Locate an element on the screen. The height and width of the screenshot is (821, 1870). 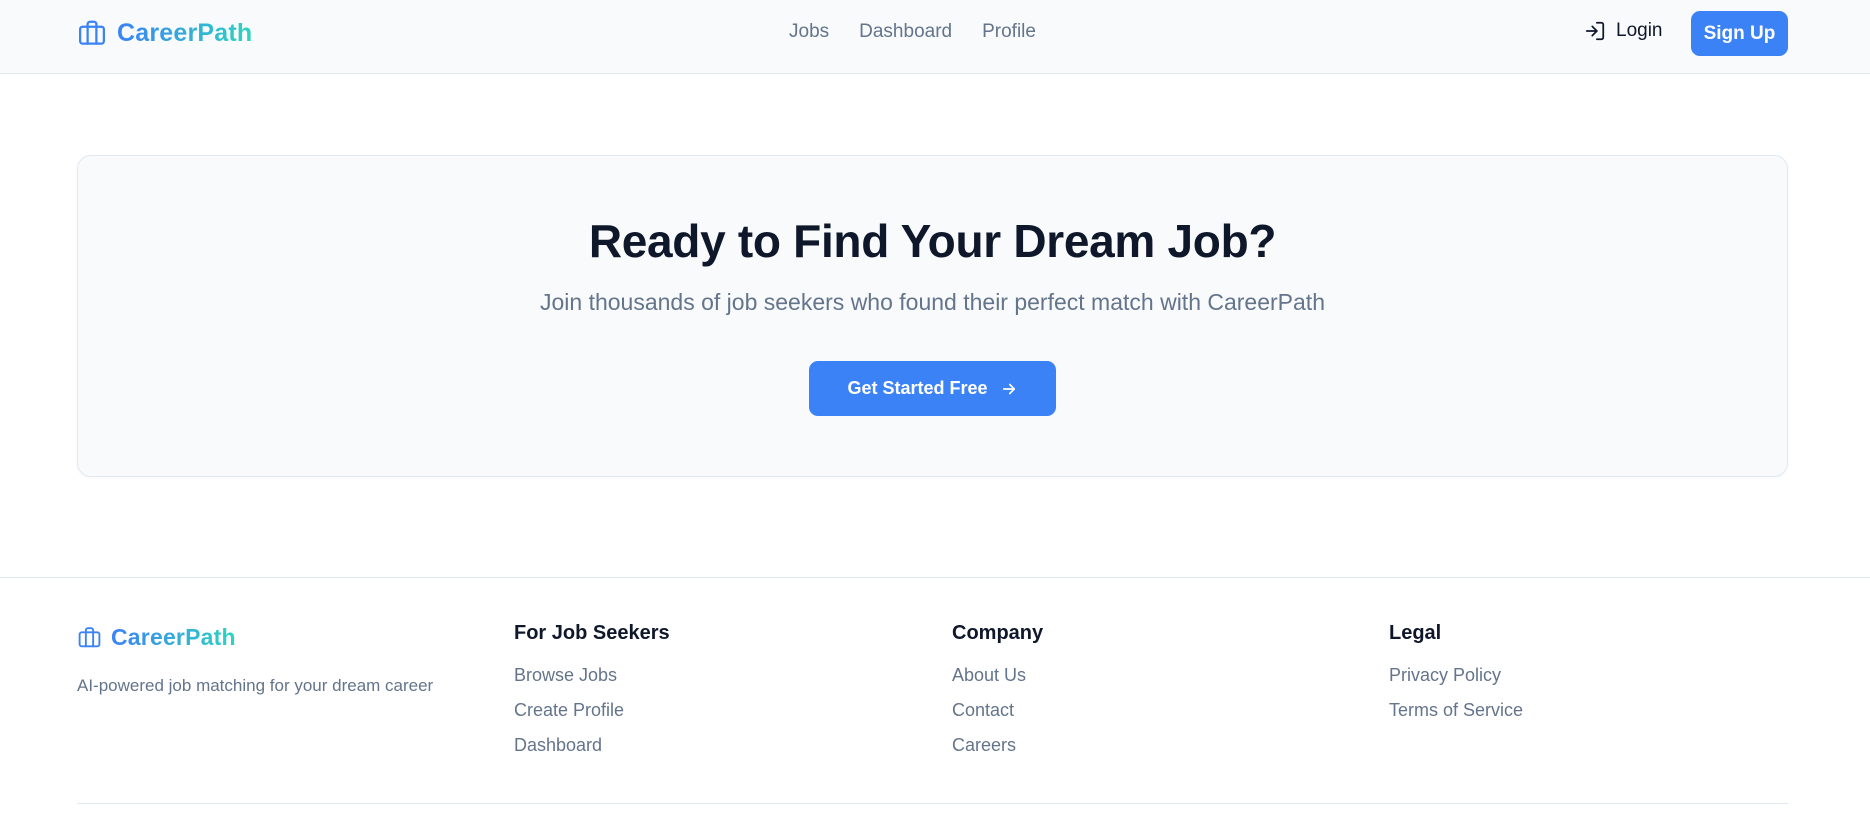
login-icon is located at coordinates (1595, 31).